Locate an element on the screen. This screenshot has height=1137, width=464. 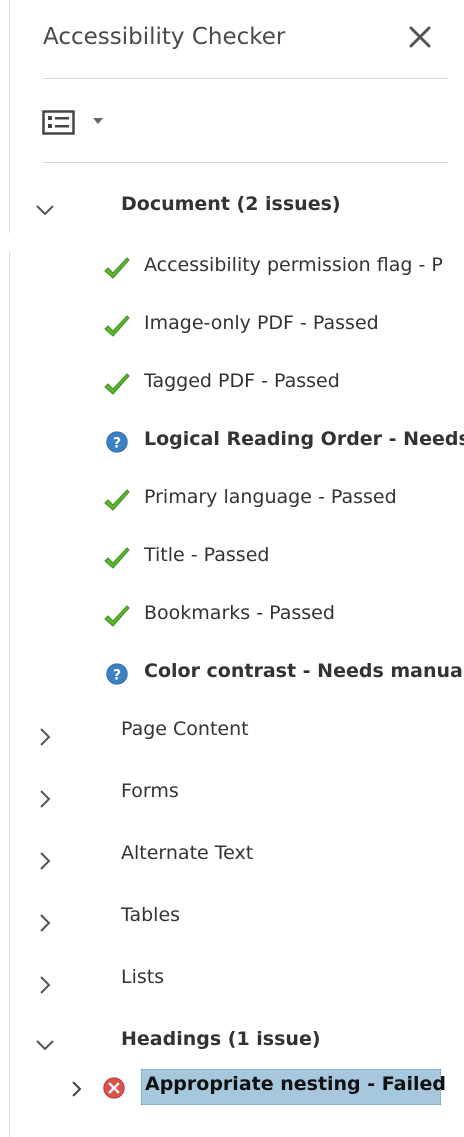
tree-group-page-content: Page Content is located at coordinates (232, 732).